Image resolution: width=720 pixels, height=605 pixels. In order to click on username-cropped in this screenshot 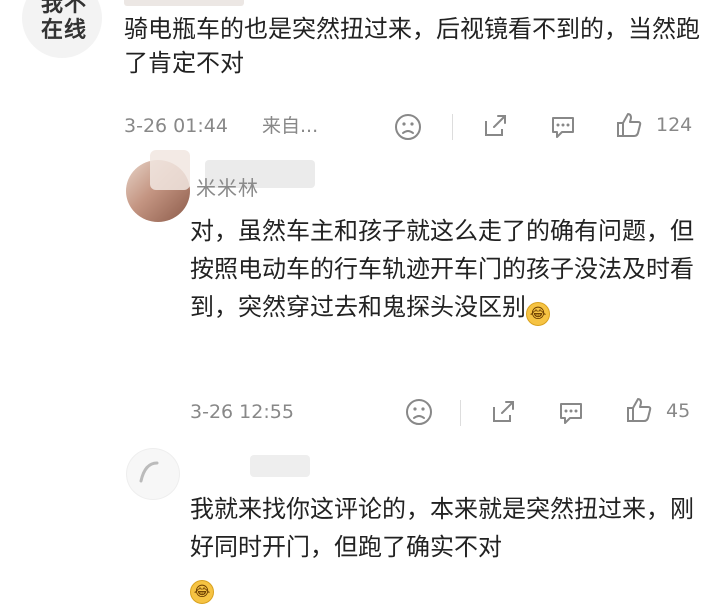, I will do `click(184, 3)`.